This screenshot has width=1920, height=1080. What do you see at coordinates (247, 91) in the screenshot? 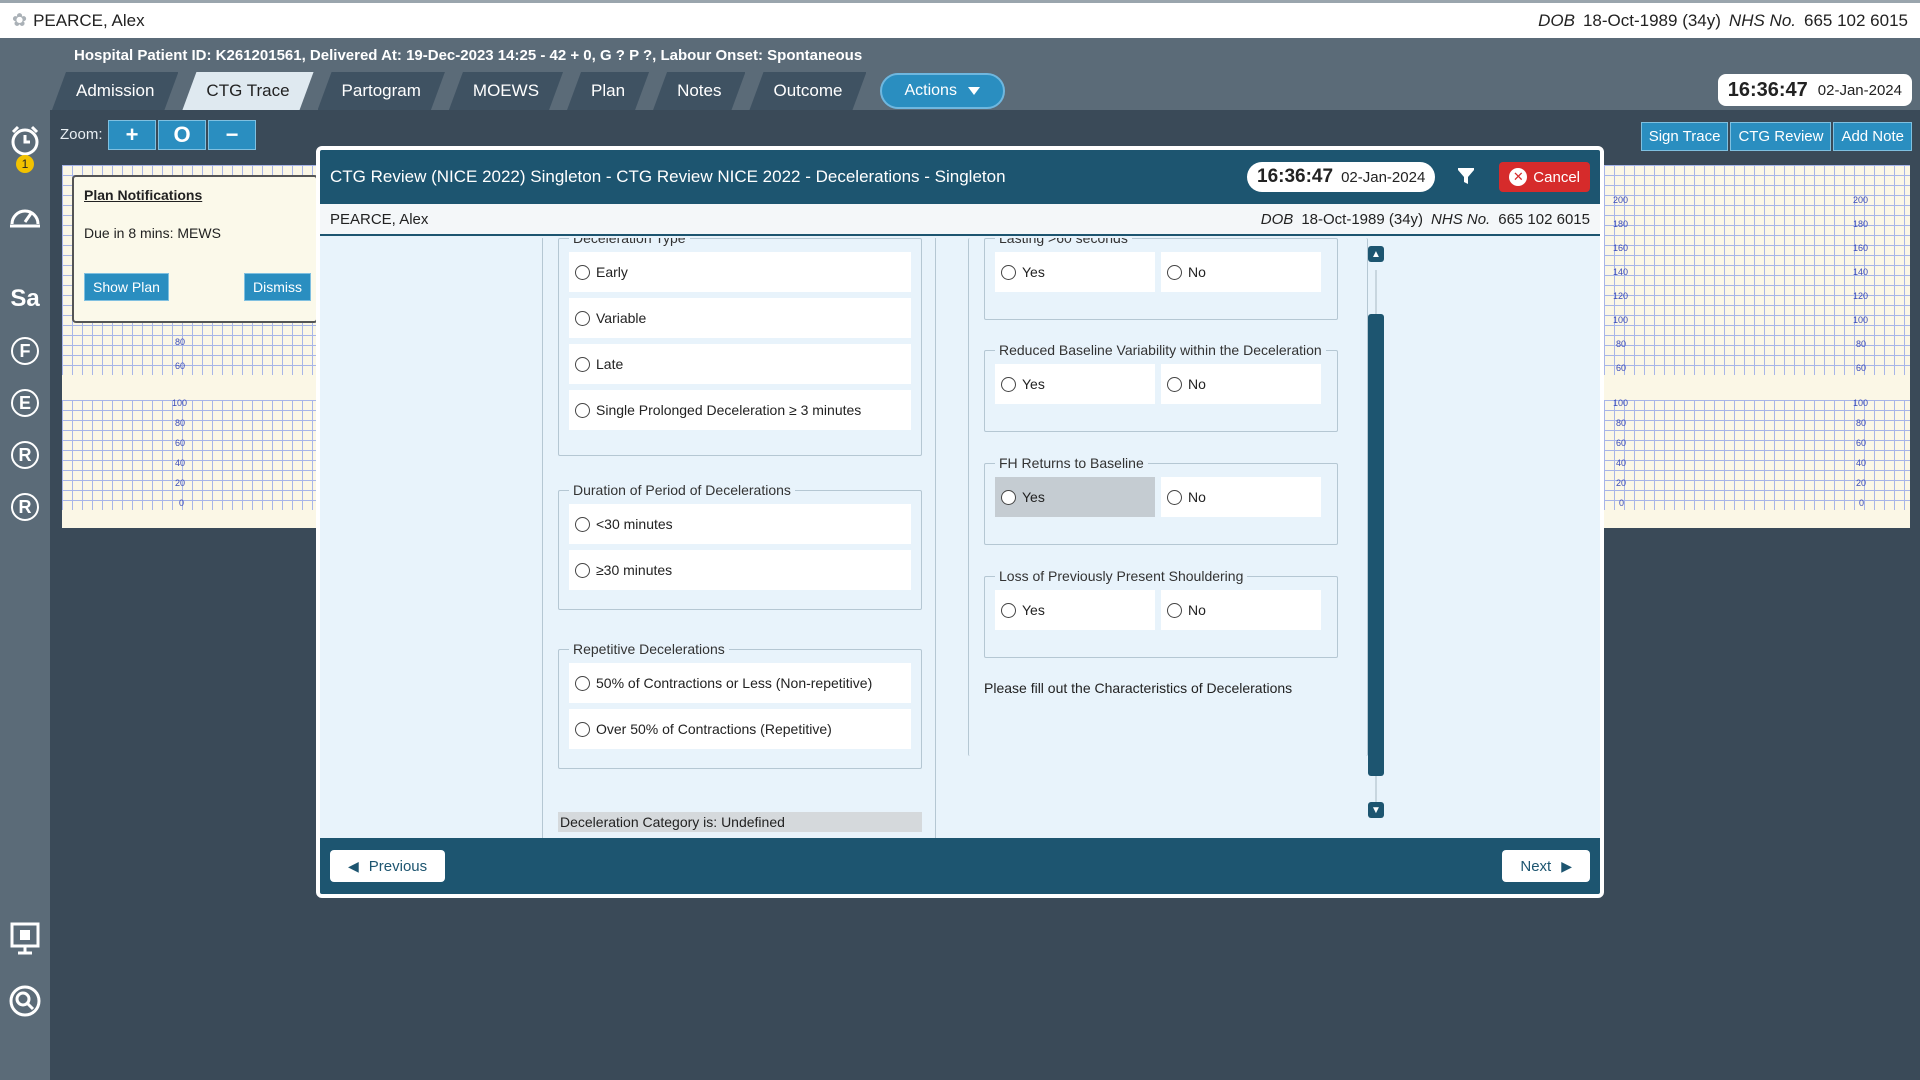
I see `tab-ctg-trace: CTG Trace` at bounding box center [247, 91].